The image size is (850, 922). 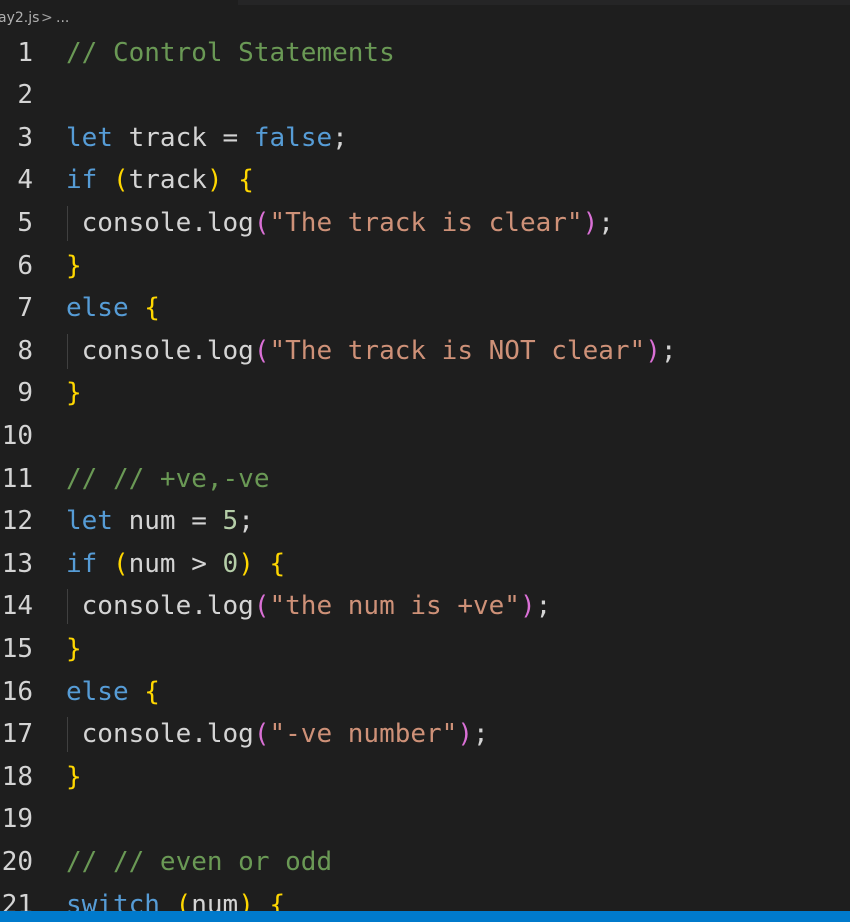 I want to click on code-line: 17 console.log("-ve number");, so click(x=425, y=734).